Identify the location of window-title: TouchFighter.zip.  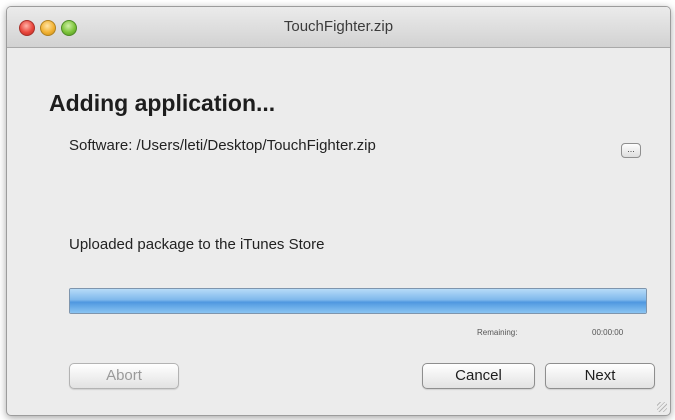
(338, 26).